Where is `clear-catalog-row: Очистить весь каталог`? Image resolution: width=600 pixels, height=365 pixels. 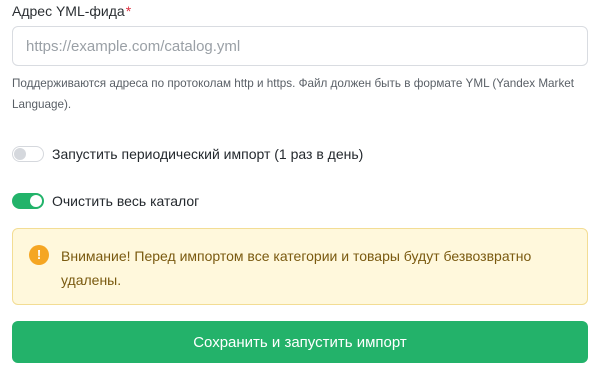
clear-catalog-row: Очистить весь каталог is located at coordinates (105, 201).